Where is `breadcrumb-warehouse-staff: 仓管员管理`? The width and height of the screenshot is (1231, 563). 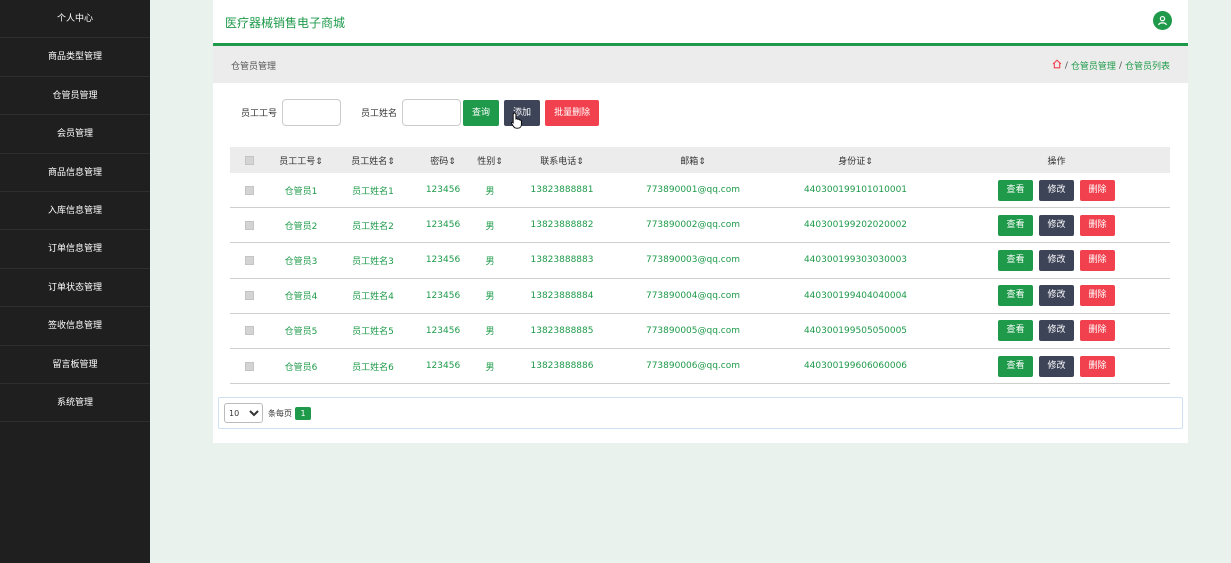 breadcrumb-warehouse-staff: 仓管员管理 is located at coordinates (1093, 65).